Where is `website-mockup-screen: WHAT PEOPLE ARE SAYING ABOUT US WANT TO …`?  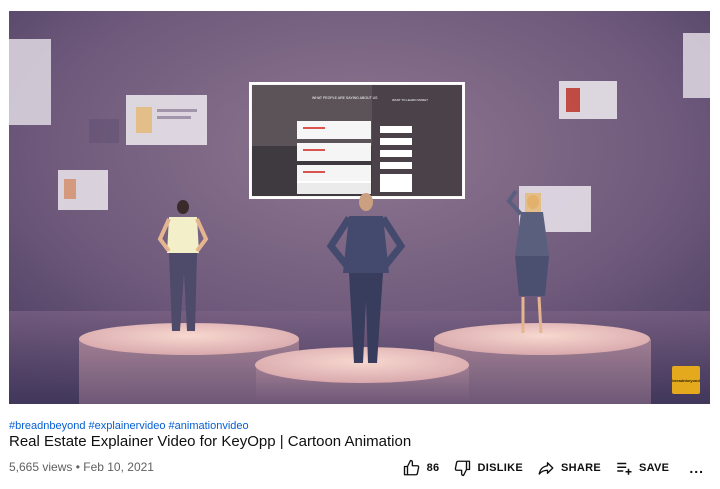 website-mockup-screen: WHAT PEOPLE ARE SAYING ABOUT US WANT TO … is located at coordinates (357, 140).